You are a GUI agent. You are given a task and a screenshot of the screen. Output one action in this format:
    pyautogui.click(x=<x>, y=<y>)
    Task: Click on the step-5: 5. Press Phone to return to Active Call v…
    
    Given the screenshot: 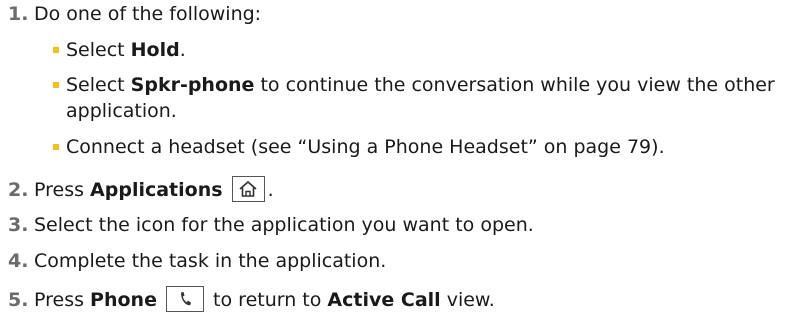 What is the action you would take?
    pyautogui.click(x=251, y=299)
    